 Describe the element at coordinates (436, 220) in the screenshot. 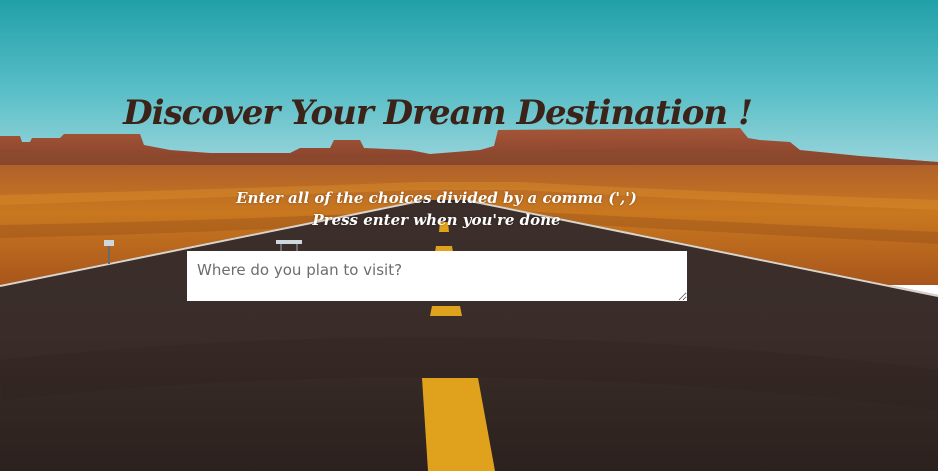

I see `instruction-line-enter: Press enter when you're done` at that location.